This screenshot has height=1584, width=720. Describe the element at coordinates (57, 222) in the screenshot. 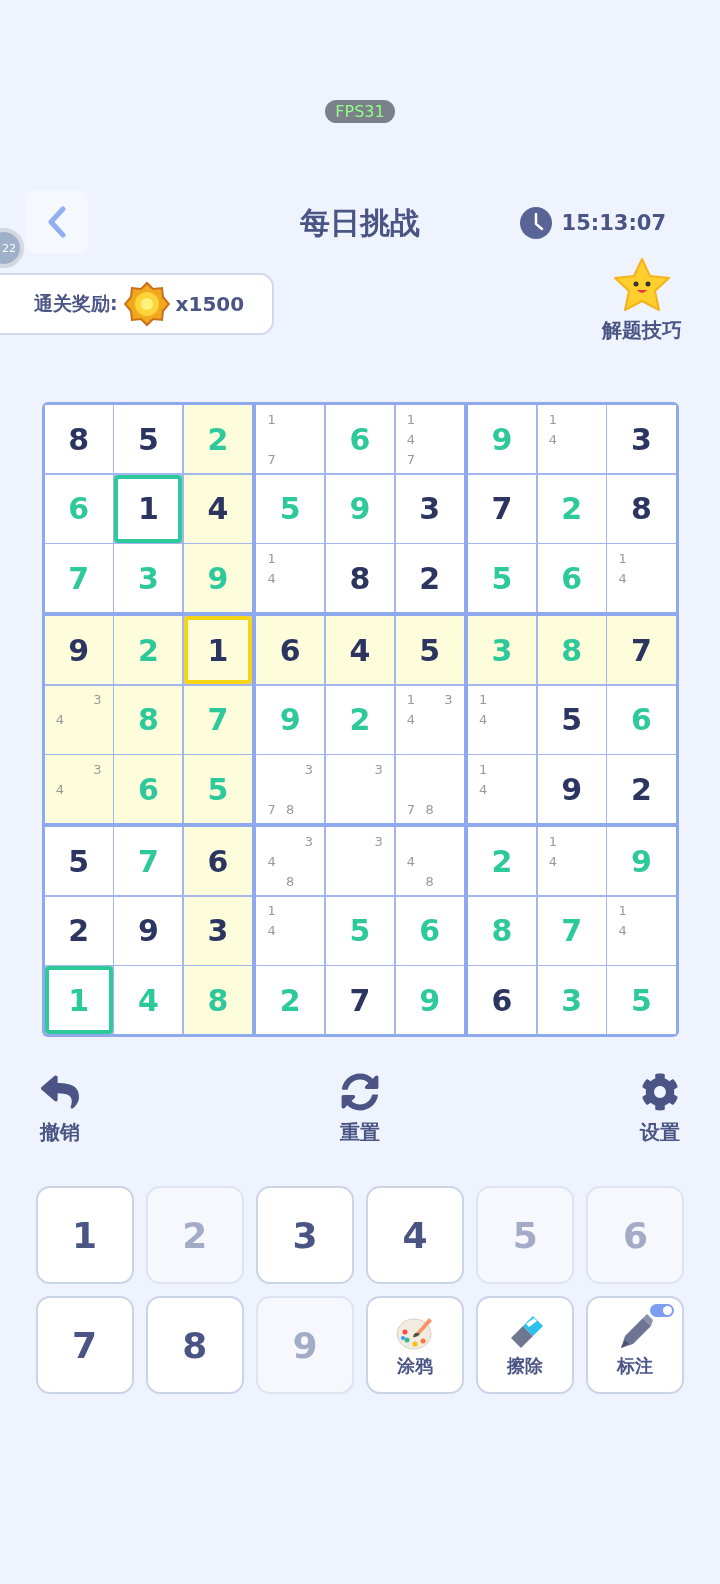

I see `back-button` at that location.